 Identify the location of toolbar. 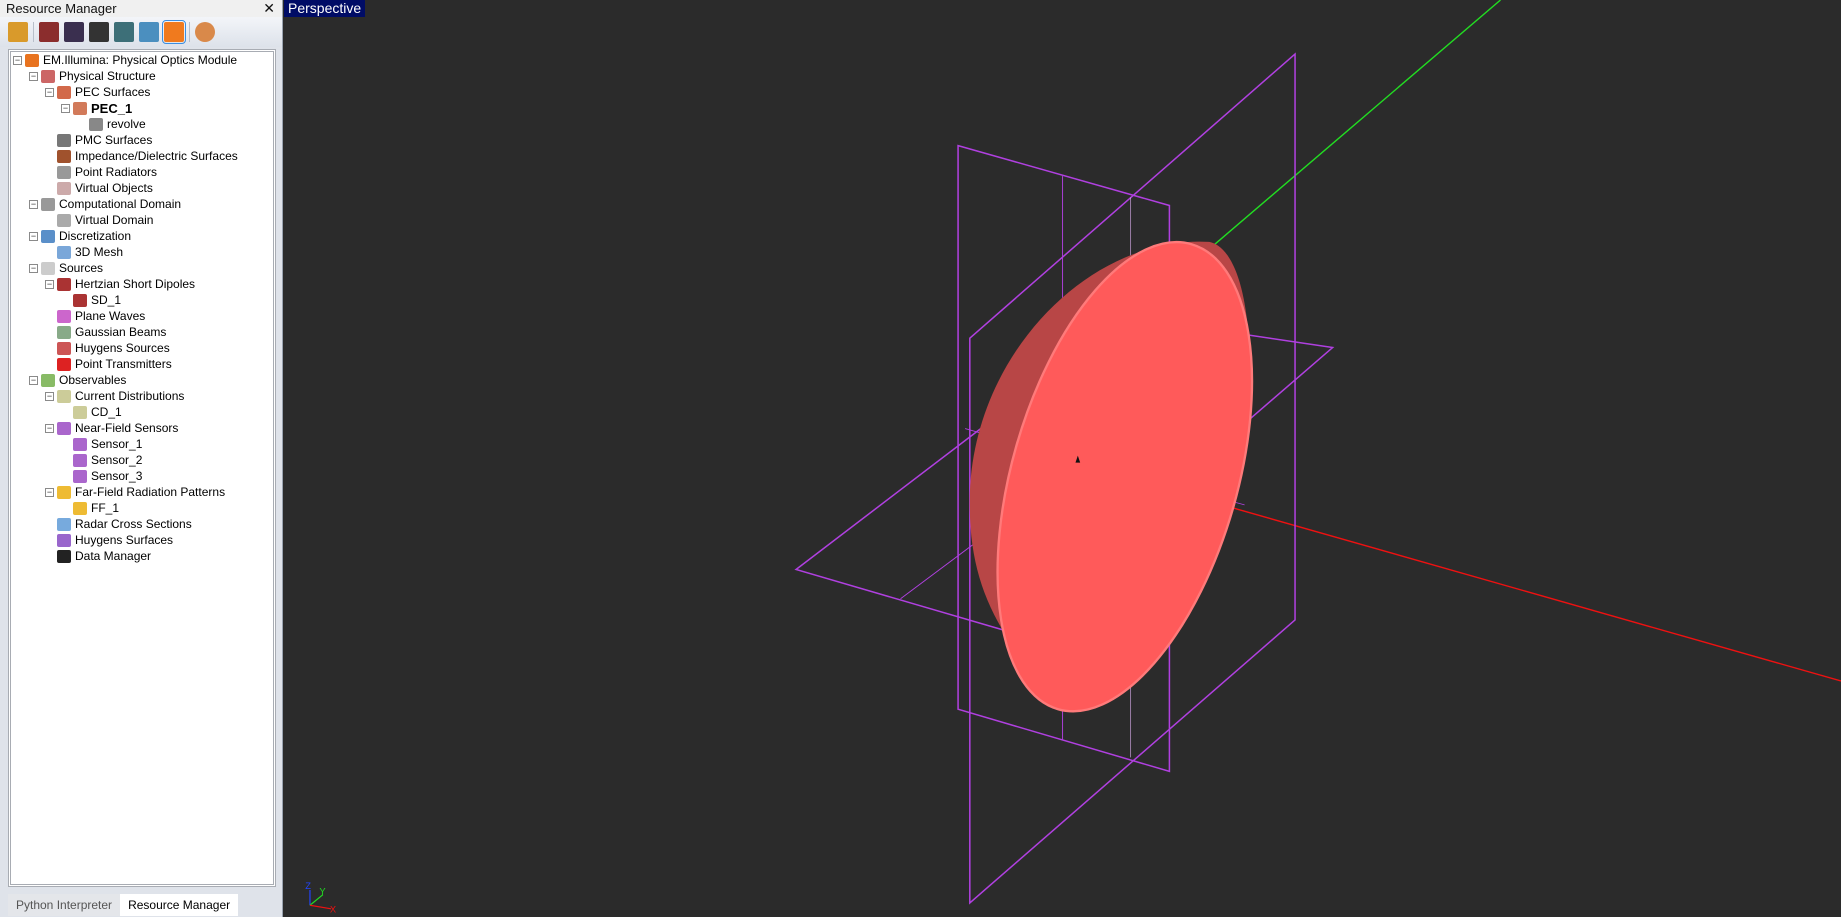
(141, 32).